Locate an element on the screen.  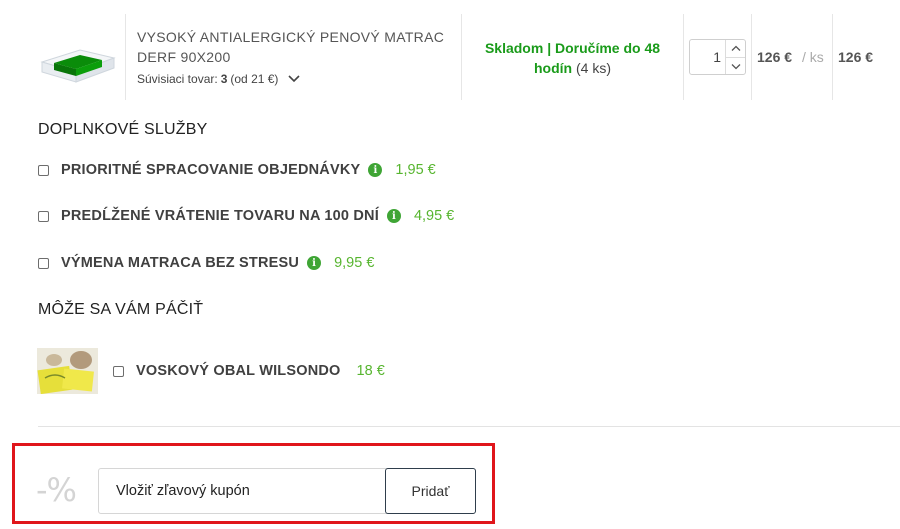
chevron-up-icon is located at coordinates (735, 48).